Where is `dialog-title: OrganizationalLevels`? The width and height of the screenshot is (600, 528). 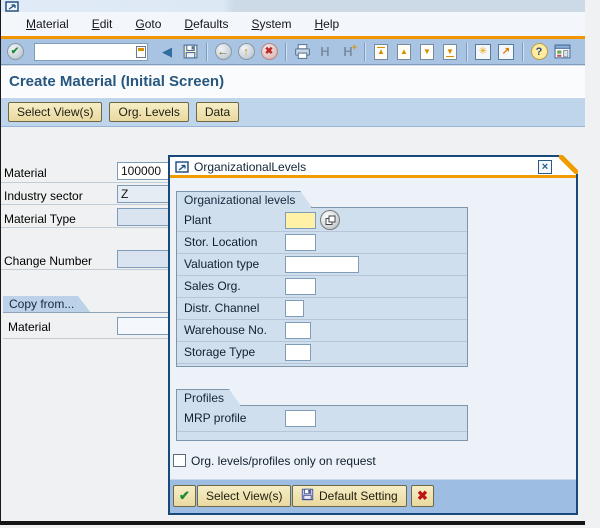 dialog-title: OrganizationalLevels is located at coordinates (250, 167).